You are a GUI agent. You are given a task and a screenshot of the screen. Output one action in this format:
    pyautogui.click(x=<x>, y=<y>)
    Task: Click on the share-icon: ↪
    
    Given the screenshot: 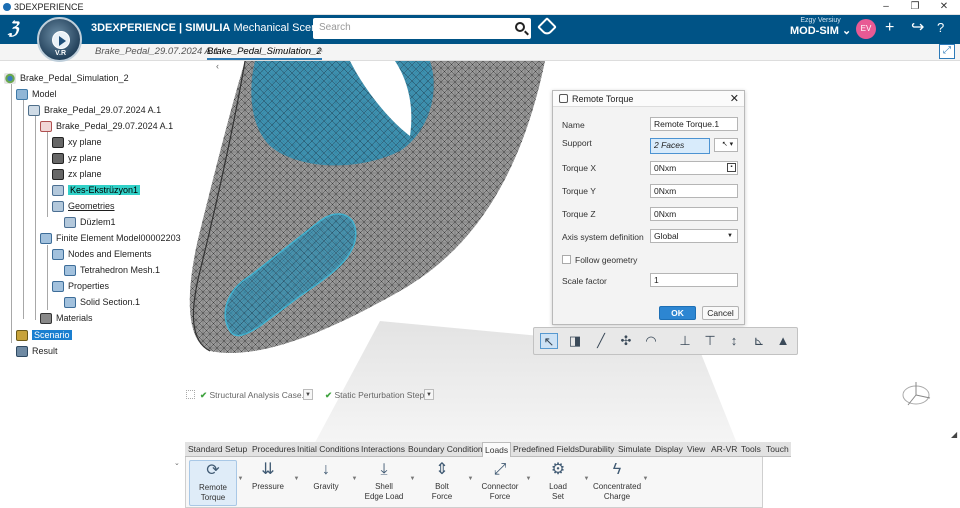 What is the action you would take?
    pyautogui.click(x=917, y=28)
    